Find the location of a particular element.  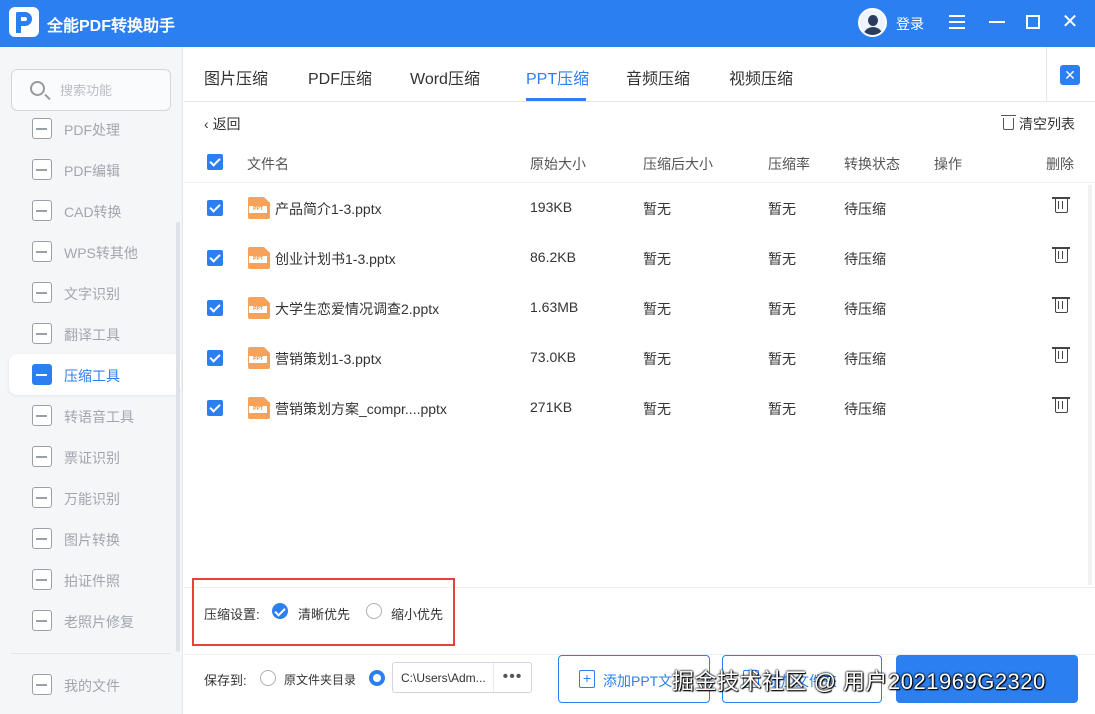

table-scrollbar is located at coordinates (1090, 385).